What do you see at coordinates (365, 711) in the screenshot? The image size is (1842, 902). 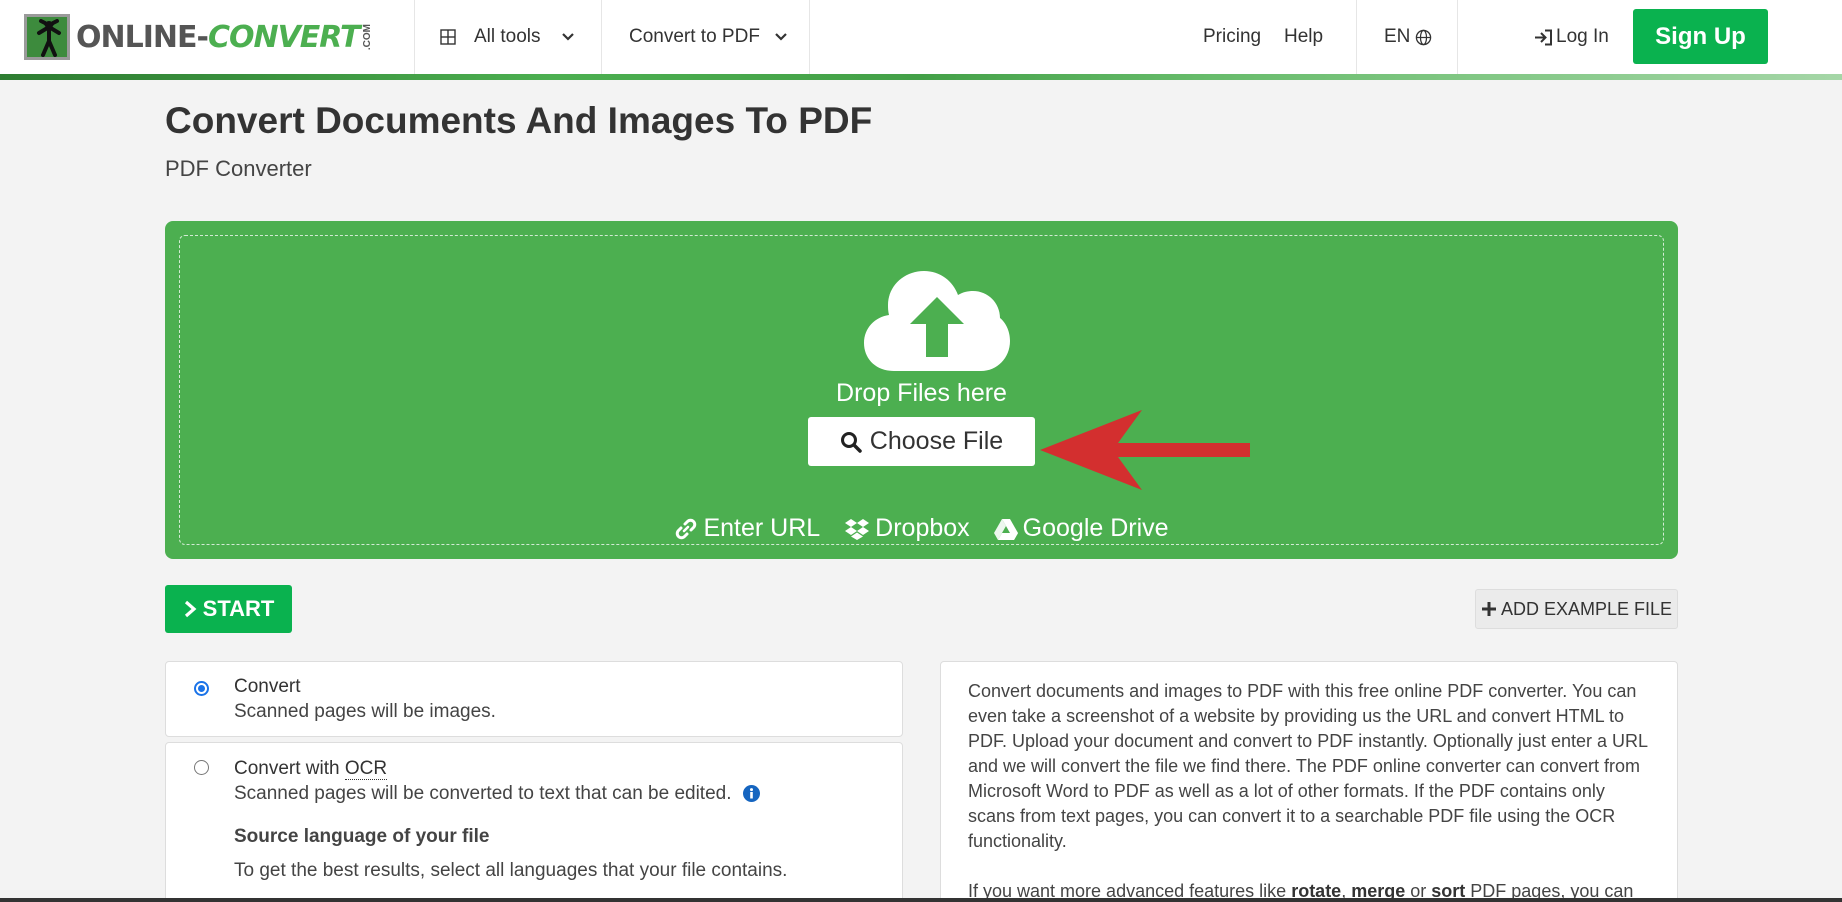 I see `option-convert-desc: Scanned pages will be images.` at bounding box center [365, 711].